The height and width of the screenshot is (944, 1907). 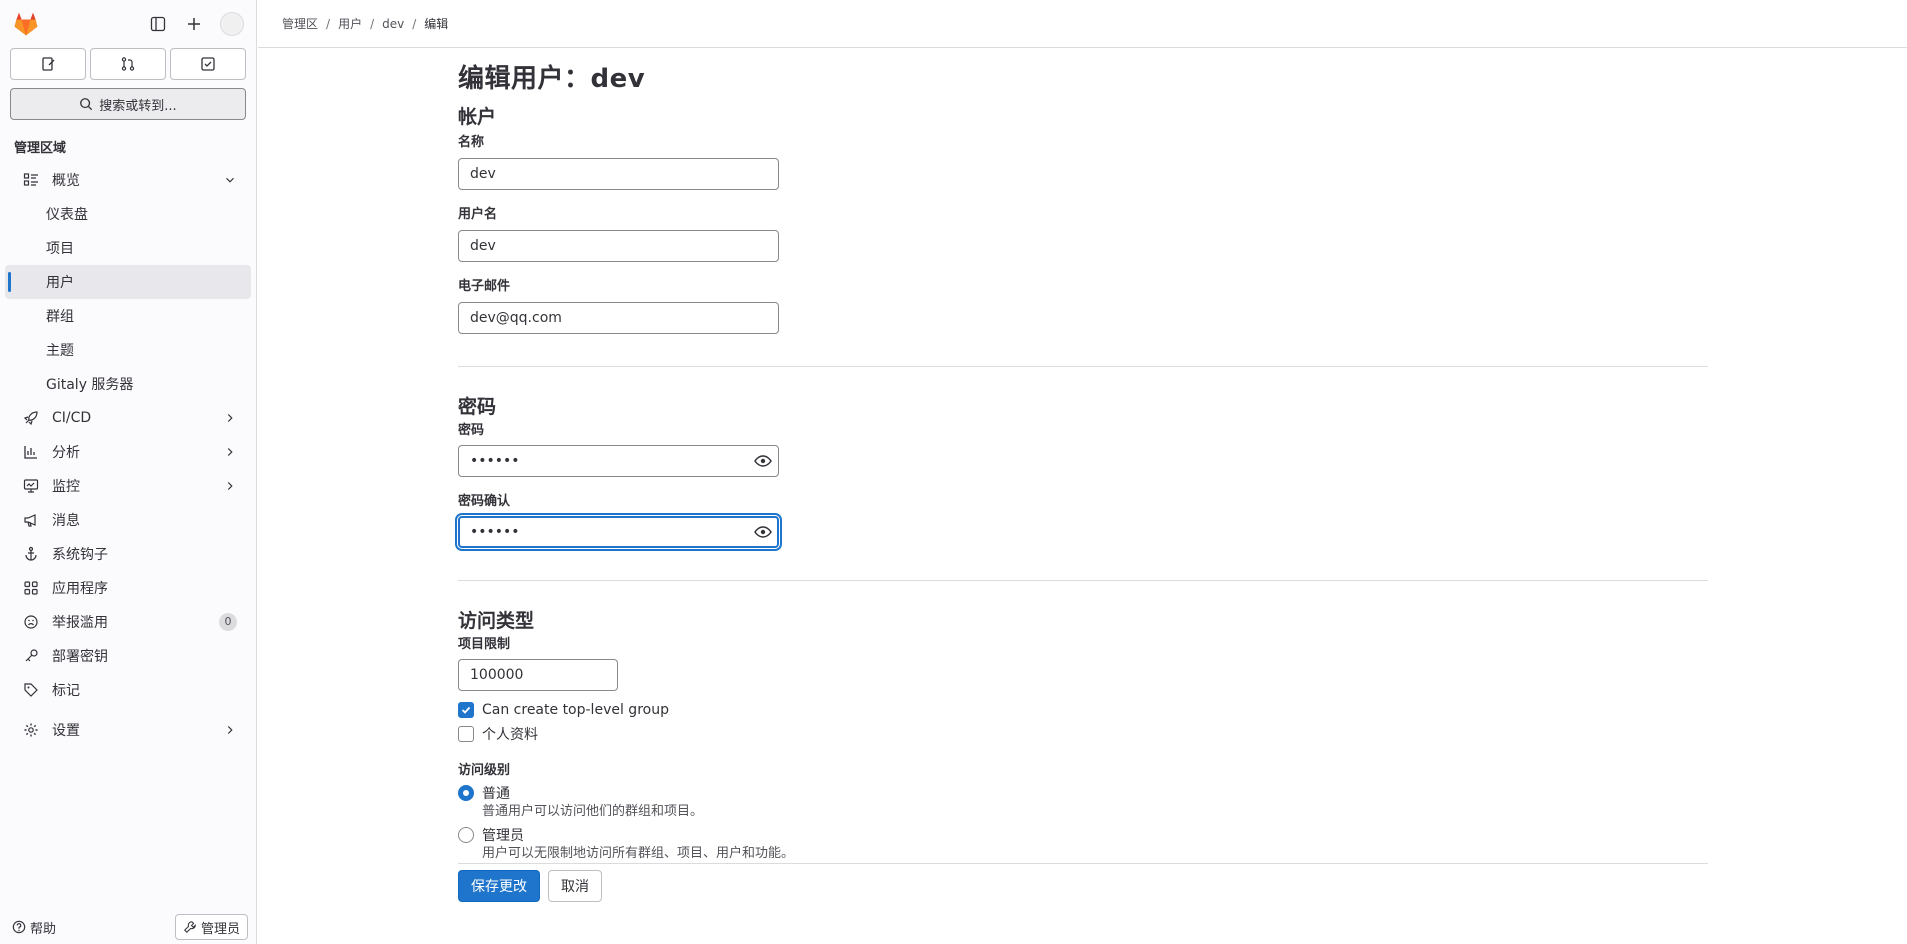 I want to click on merge-requests-button, so click(x=128, y=64).